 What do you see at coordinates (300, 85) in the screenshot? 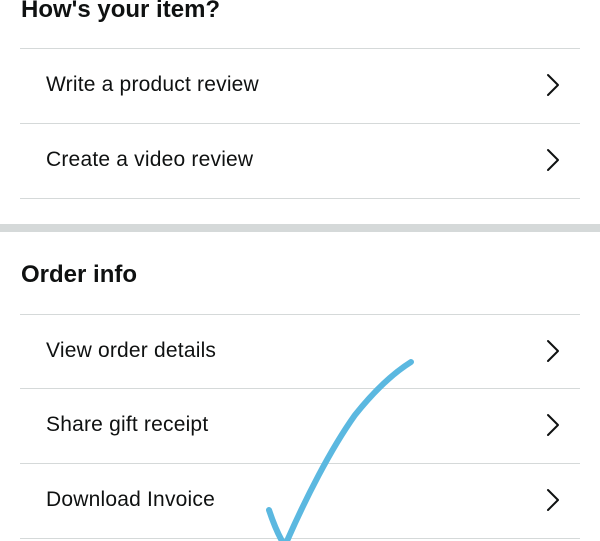
I see `row-write-product-review: Write a product review` at bounding box center [300, 85].